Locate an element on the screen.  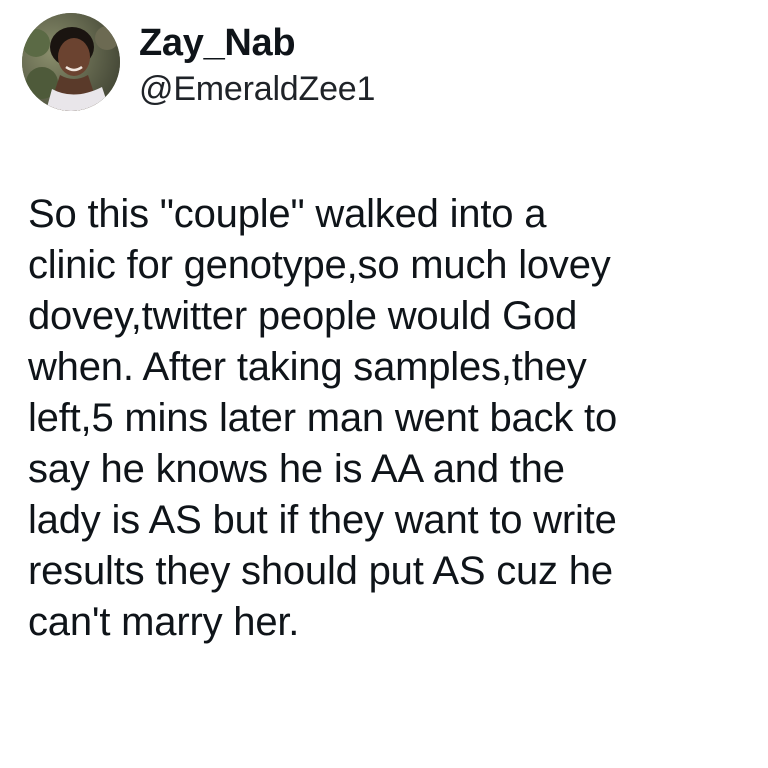
user-handle: @EmeraldZee1 is located at coordinates (257, 89).